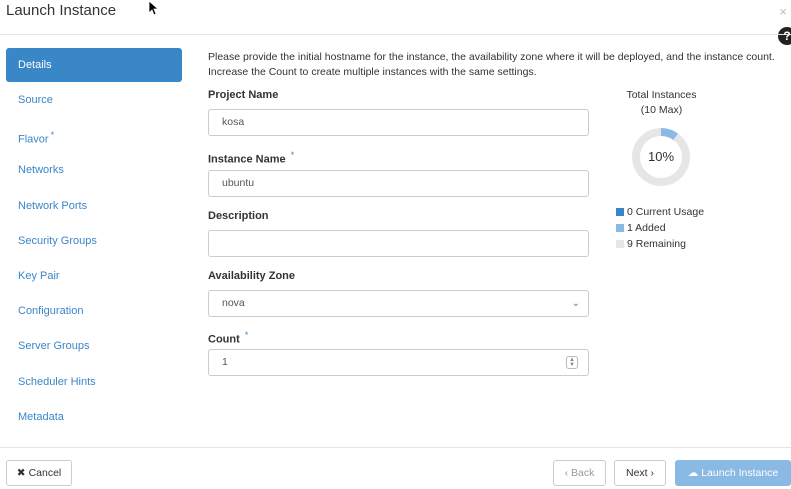  I want to click on launch-label: Launch Instance, so click(740, 473).